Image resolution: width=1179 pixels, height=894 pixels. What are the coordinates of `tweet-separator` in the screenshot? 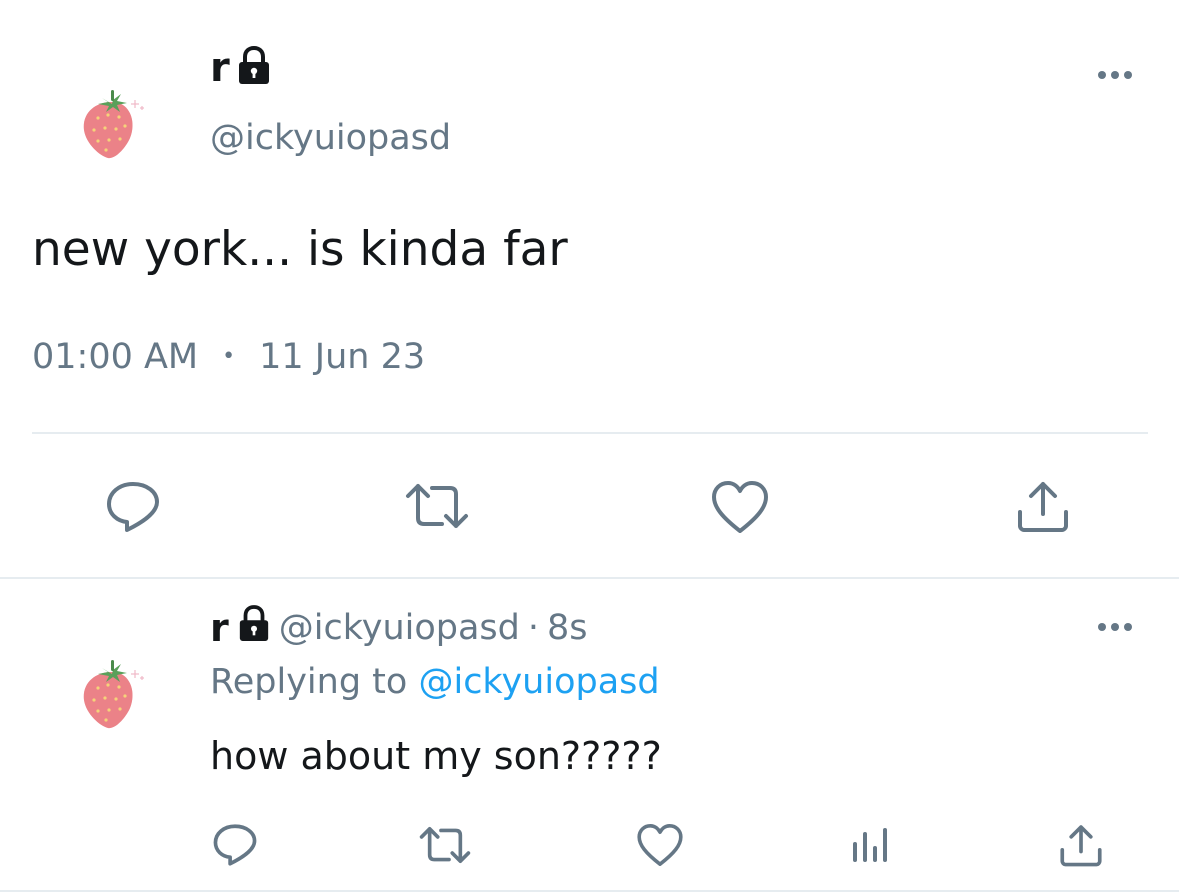 It's located at (589, 578).